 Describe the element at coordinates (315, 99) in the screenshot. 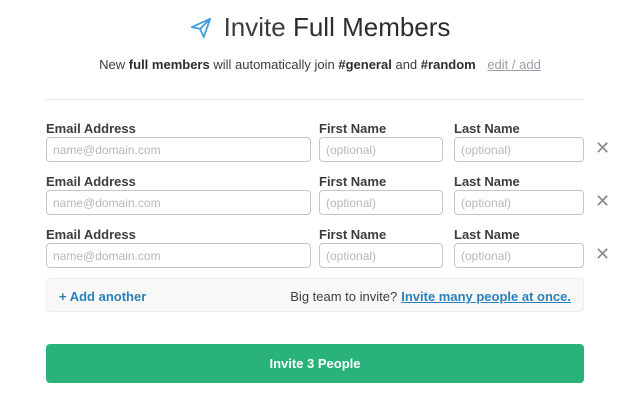

I see `divider` at that location.